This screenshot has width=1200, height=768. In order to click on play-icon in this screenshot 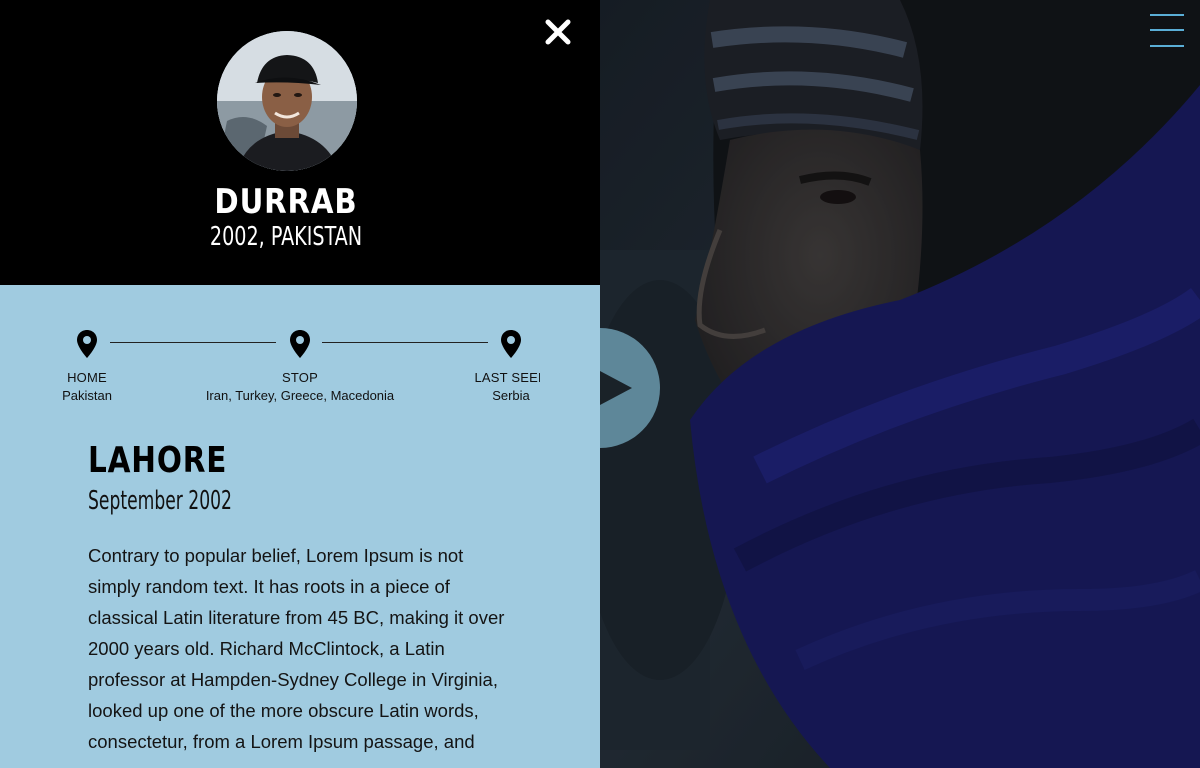, I will do `click(616, 388)`.